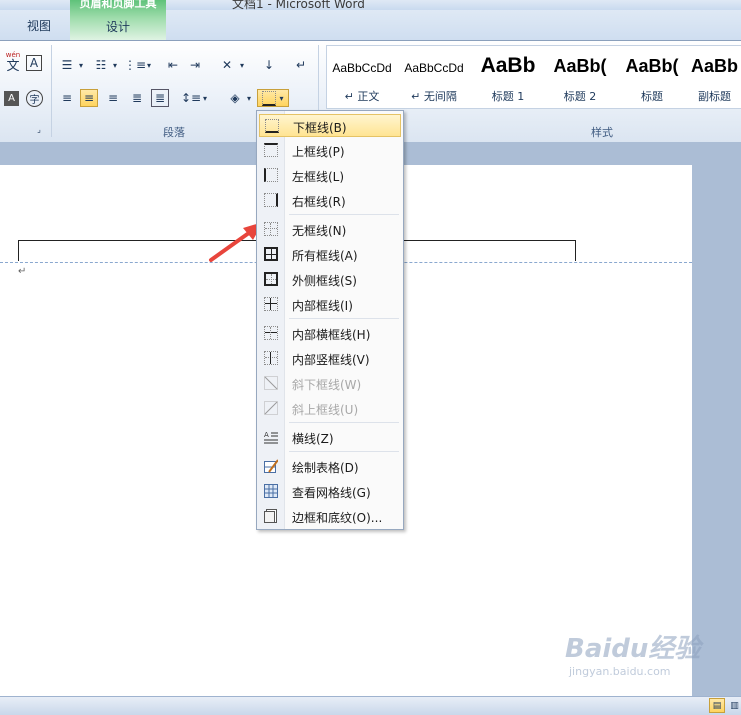  Describe the element at coordinates (118, 26) in the screenshot. I see `tab-design: 设计` at that location.